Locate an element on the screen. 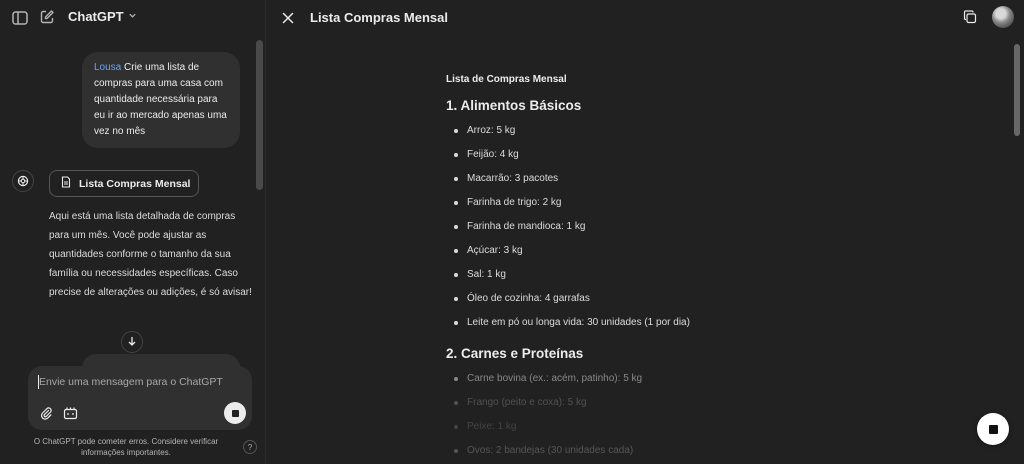  list-item: Açúcar: 3 kg is located at coordinates (656, 251).